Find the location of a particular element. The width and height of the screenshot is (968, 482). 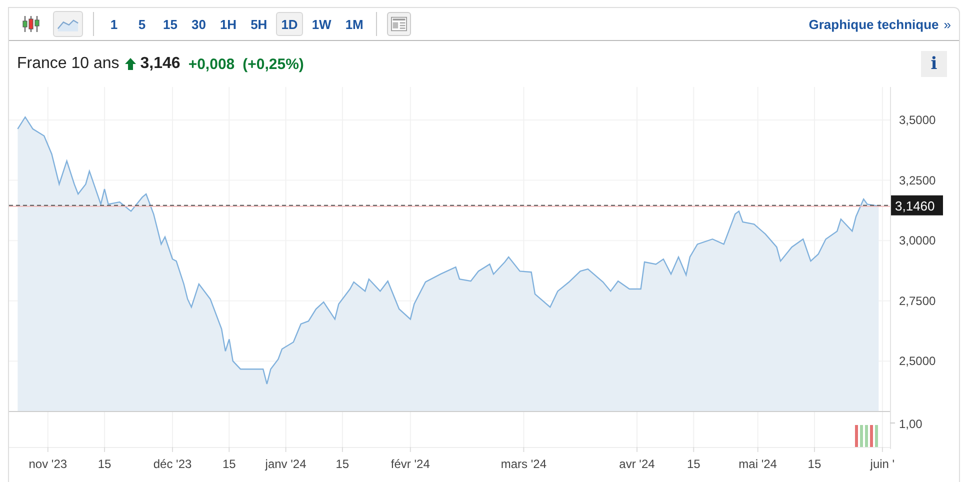

candlestick-icon is located at coordinates (31, 24).